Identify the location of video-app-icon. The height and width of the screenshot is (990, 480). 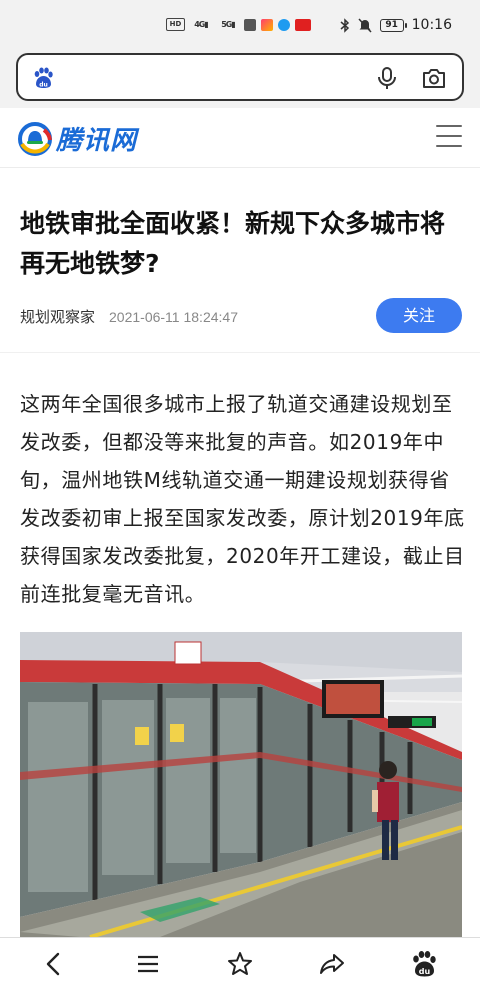
(267, 24).